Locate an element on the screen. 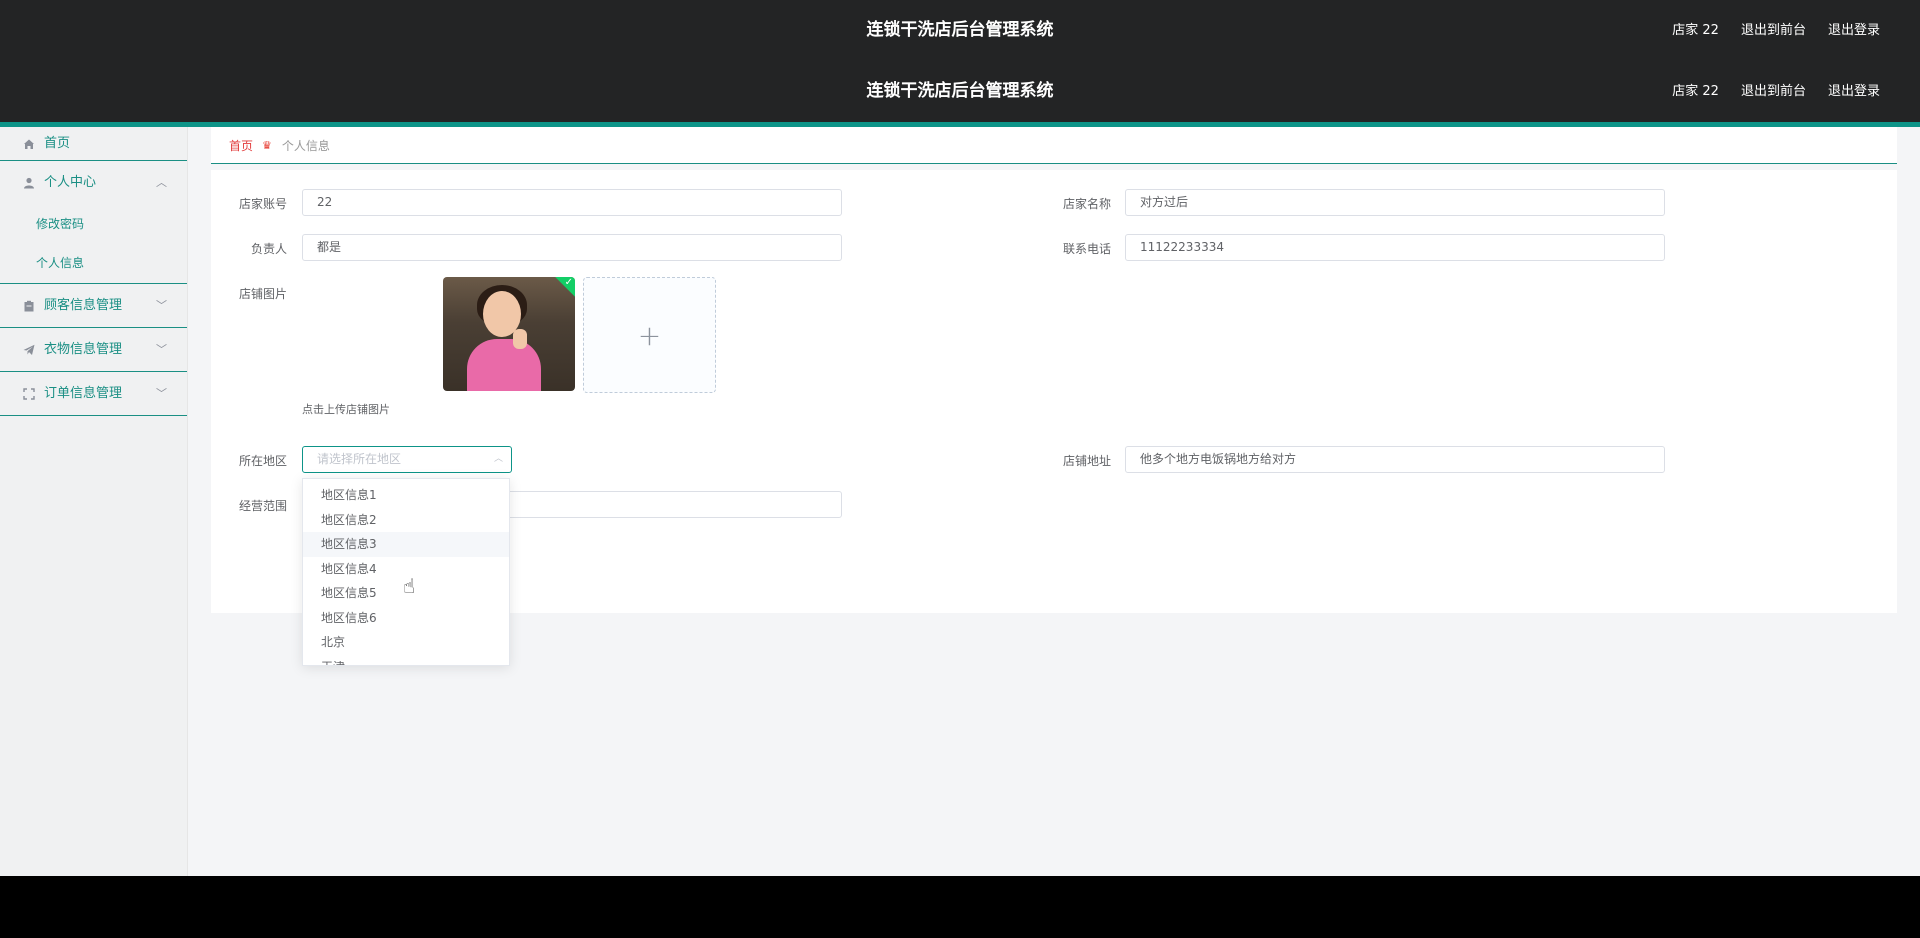  photo-hand is located at coordinates (520, 339).